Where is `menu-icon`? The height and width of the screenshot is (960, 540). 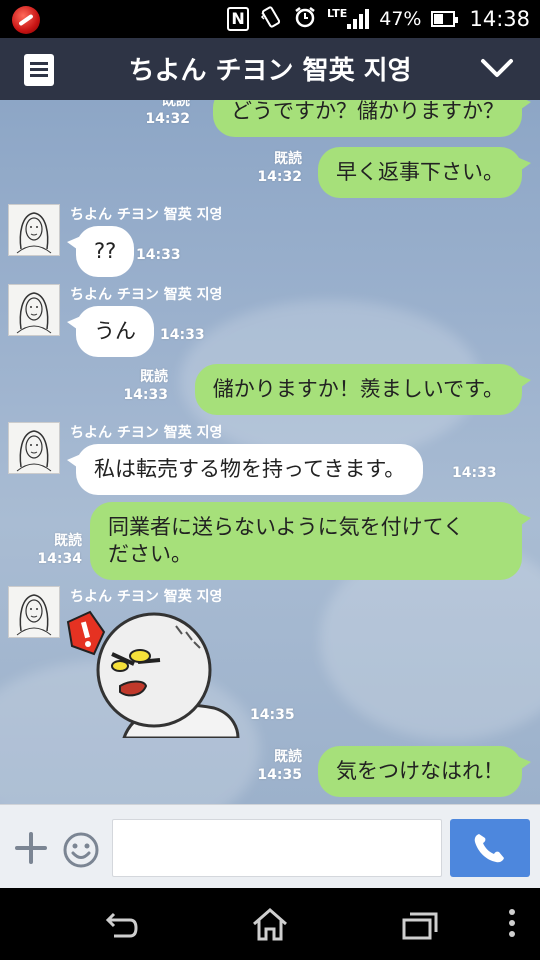 menu-icon is located at coordinates (39, 70).